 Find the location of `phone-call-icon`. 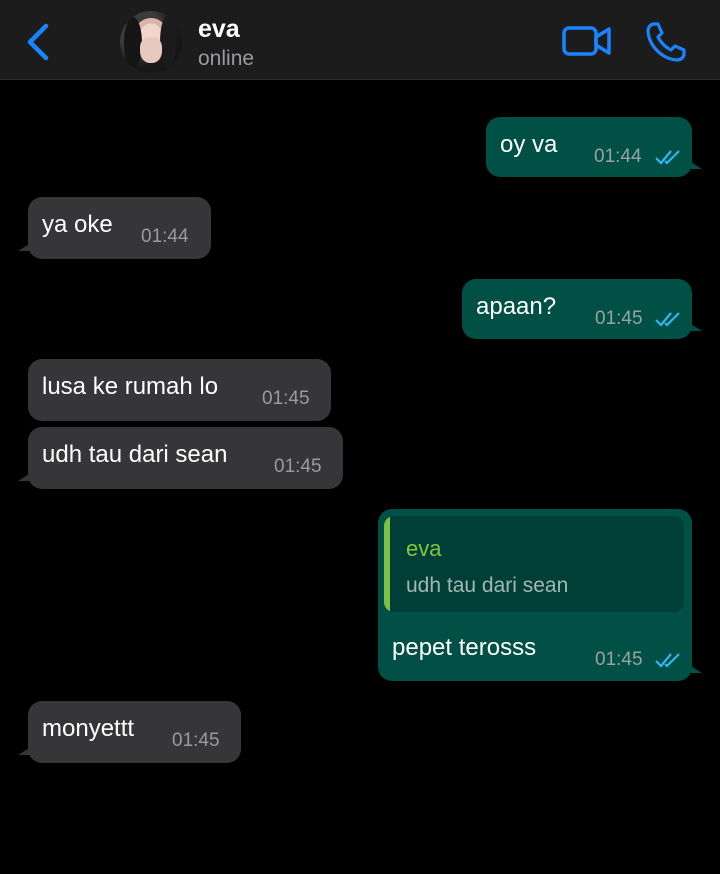

phone-call-icon is located at coordinates (666, 42).